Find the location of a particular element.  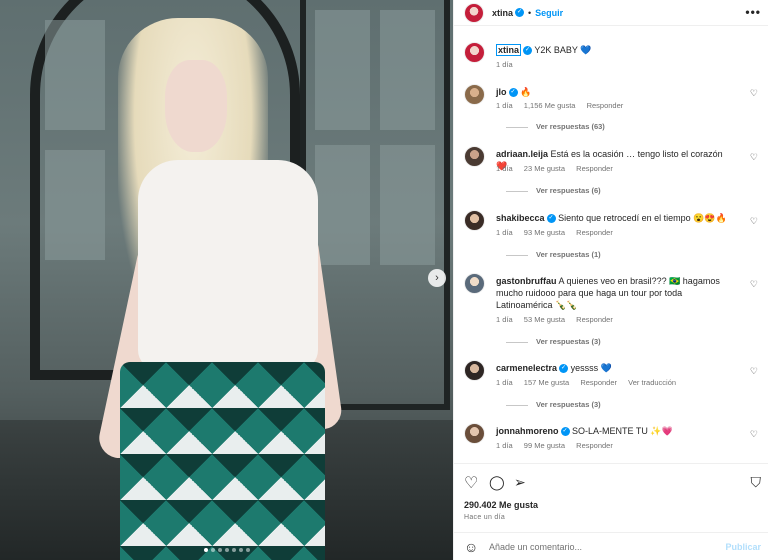

comment-icon: ◯ is located at coordinates (497, 482).